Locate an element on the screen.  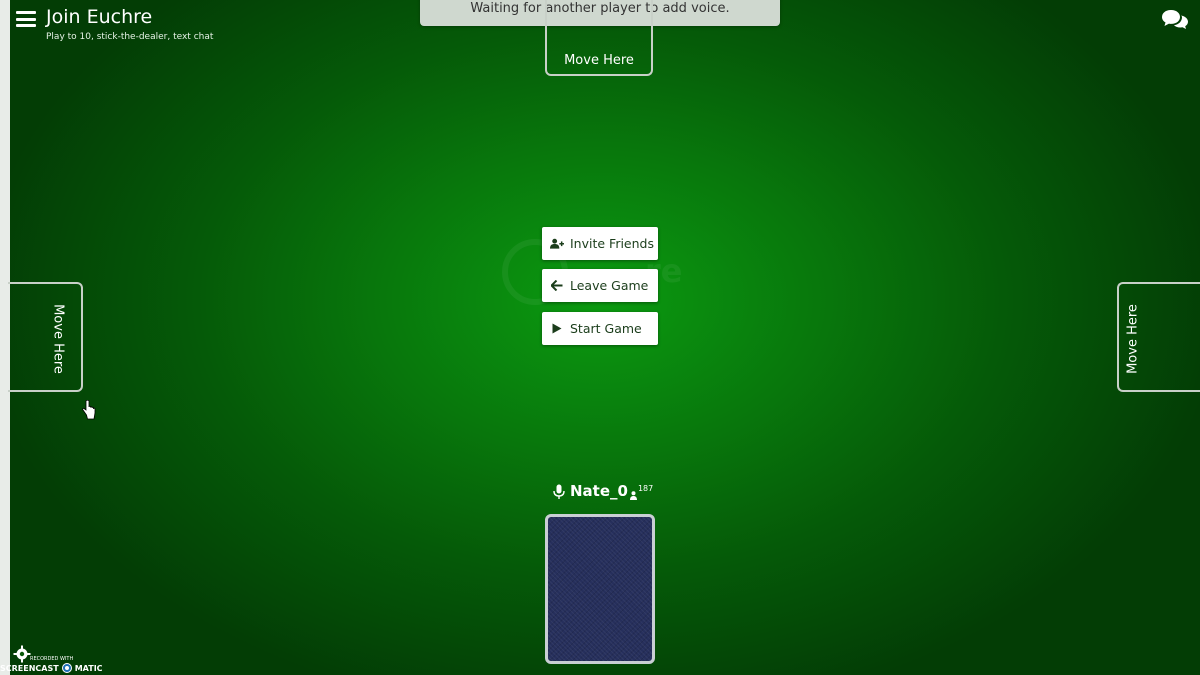
invite-friends-label: Invite Friends is located at coordinates (612, 243).